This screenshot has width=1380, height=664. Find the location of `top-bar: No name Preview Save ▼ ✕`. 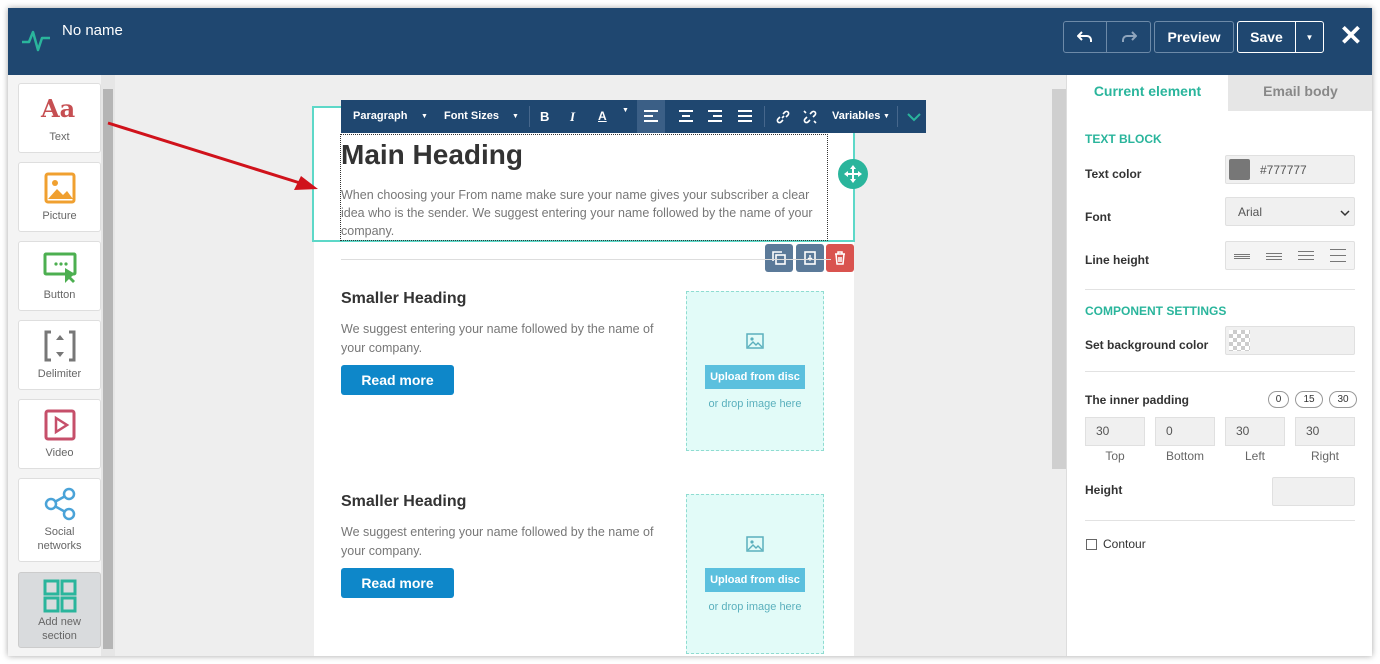

top-bar: No name Preview Save ▼ ✕ is located at coordinates (690, 41).